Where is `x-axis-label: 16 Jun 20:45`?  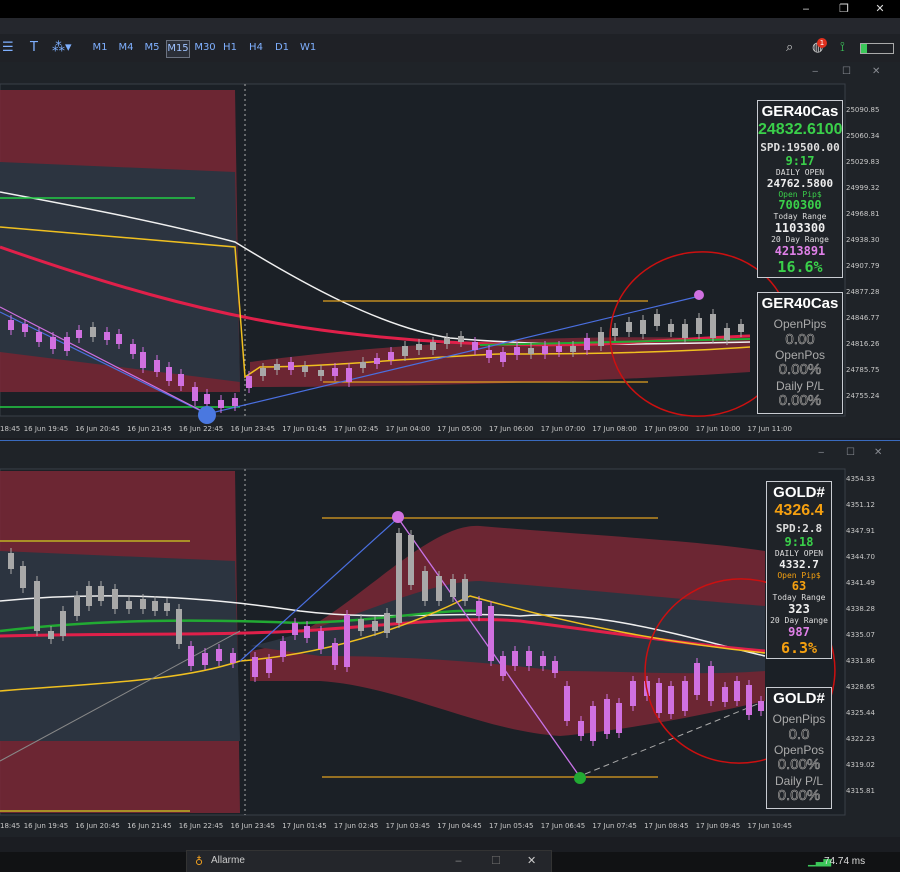
x-axis-label: 16 Jun 20:45 is located at coordinates (97, 826).